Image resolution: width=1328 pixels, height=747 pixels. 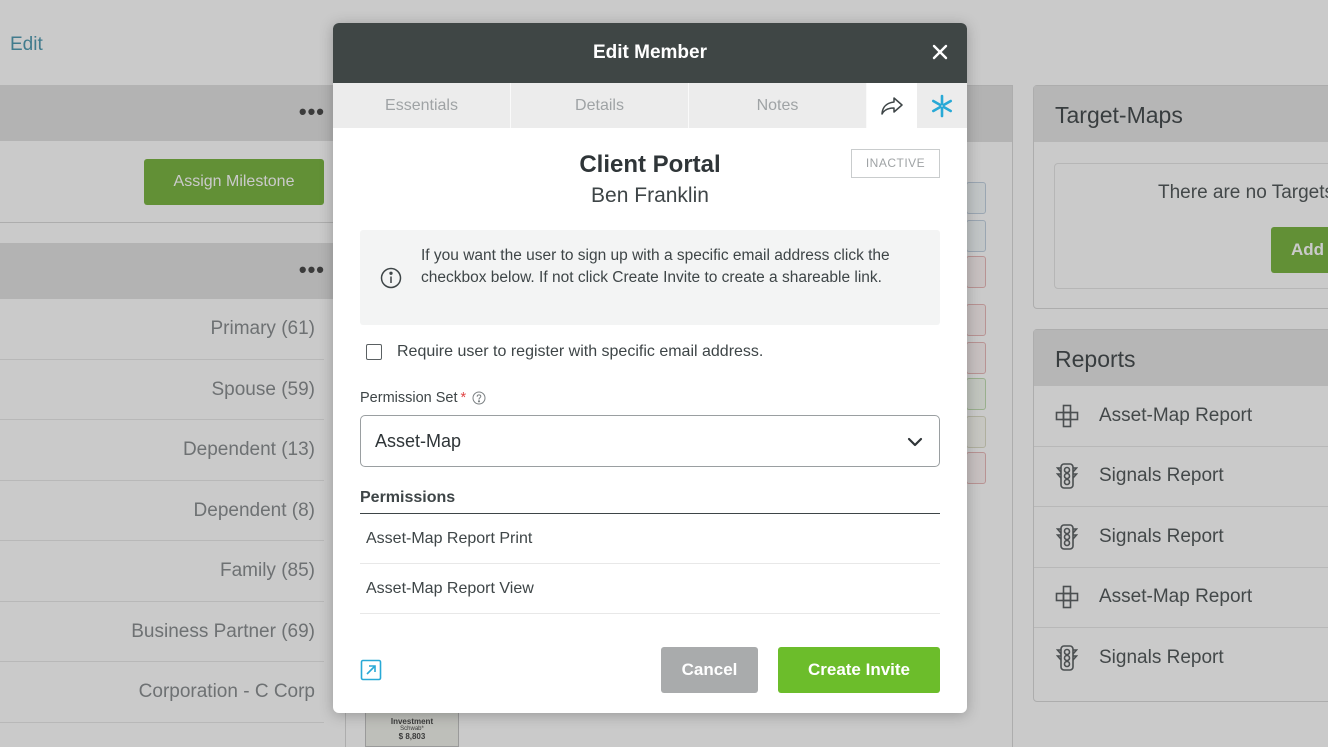 I want to click on info-icon, so click(x=391, y=278).